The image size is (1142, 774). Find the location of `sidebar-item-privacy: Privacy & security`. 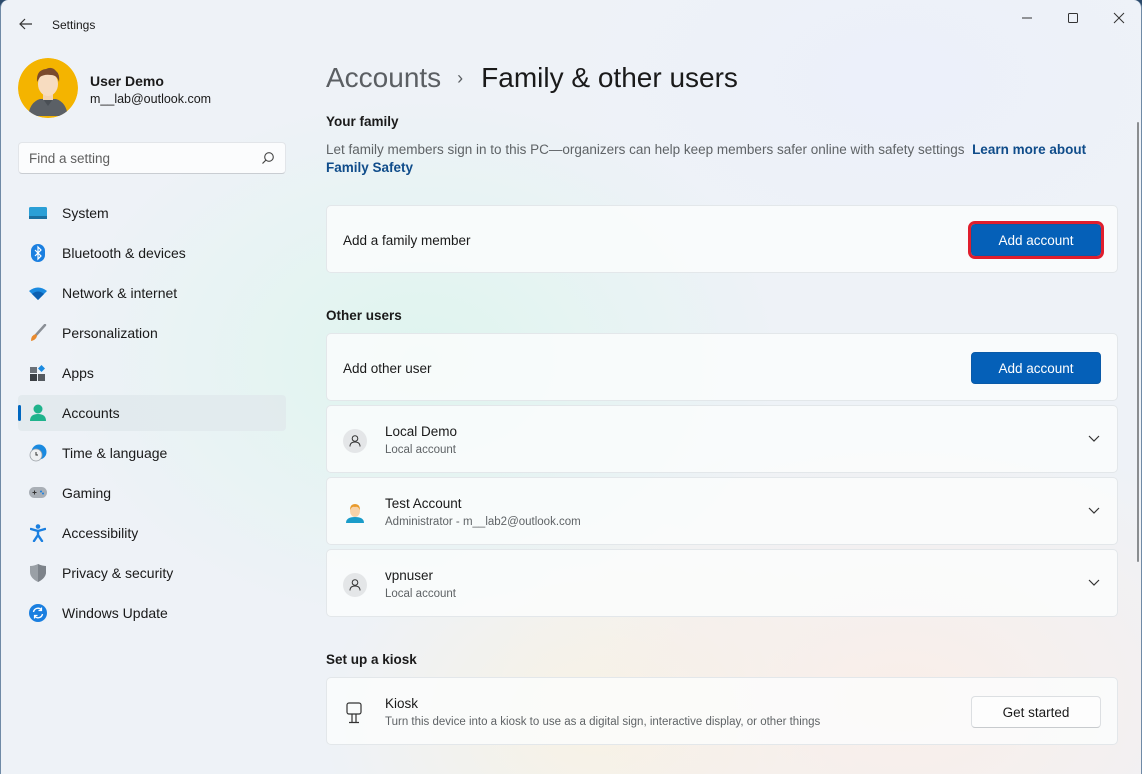

sidebar-item-privacy: Privacy & security is located at coordinates (152, 573).